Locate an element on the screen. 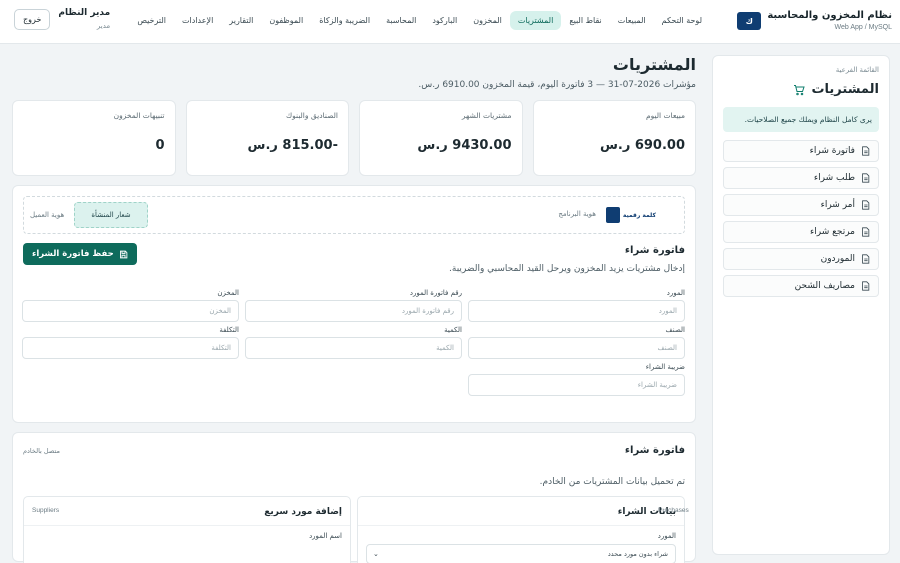 Image resolution: width=900 pixels, height=563 pixels. data-panel-title: فاتورة شراء is located at coordinates (654, 450).